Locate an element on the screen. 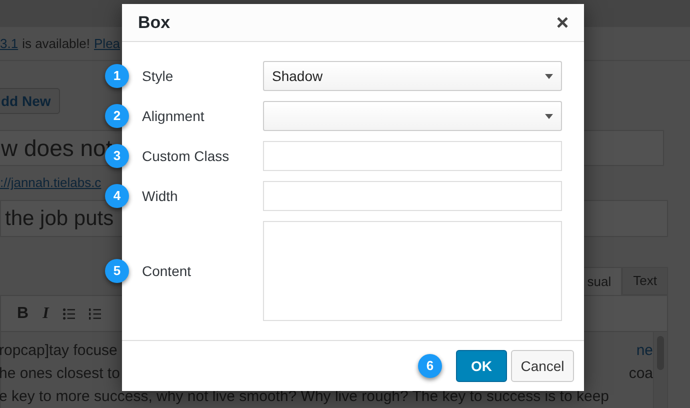 This screenshot has height=408, width=690. update-link: Plea is located at coordinates (107, 44).